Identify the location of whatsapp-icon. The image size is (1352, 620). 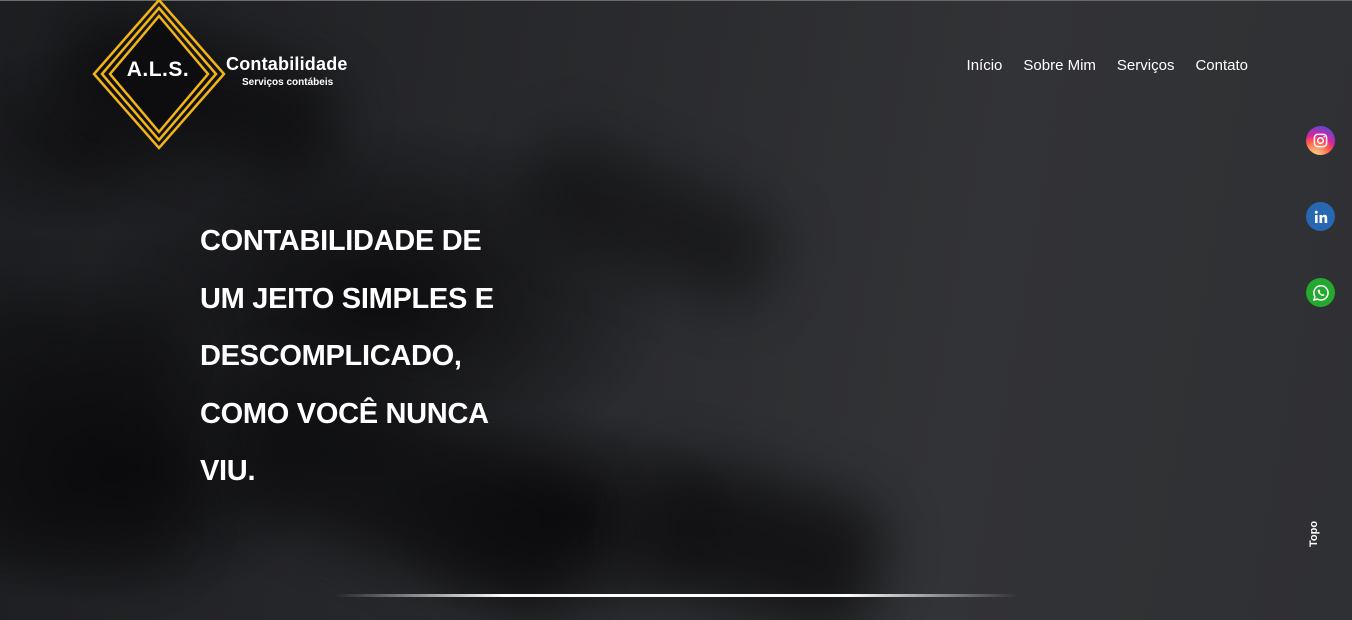
(1320, 292).